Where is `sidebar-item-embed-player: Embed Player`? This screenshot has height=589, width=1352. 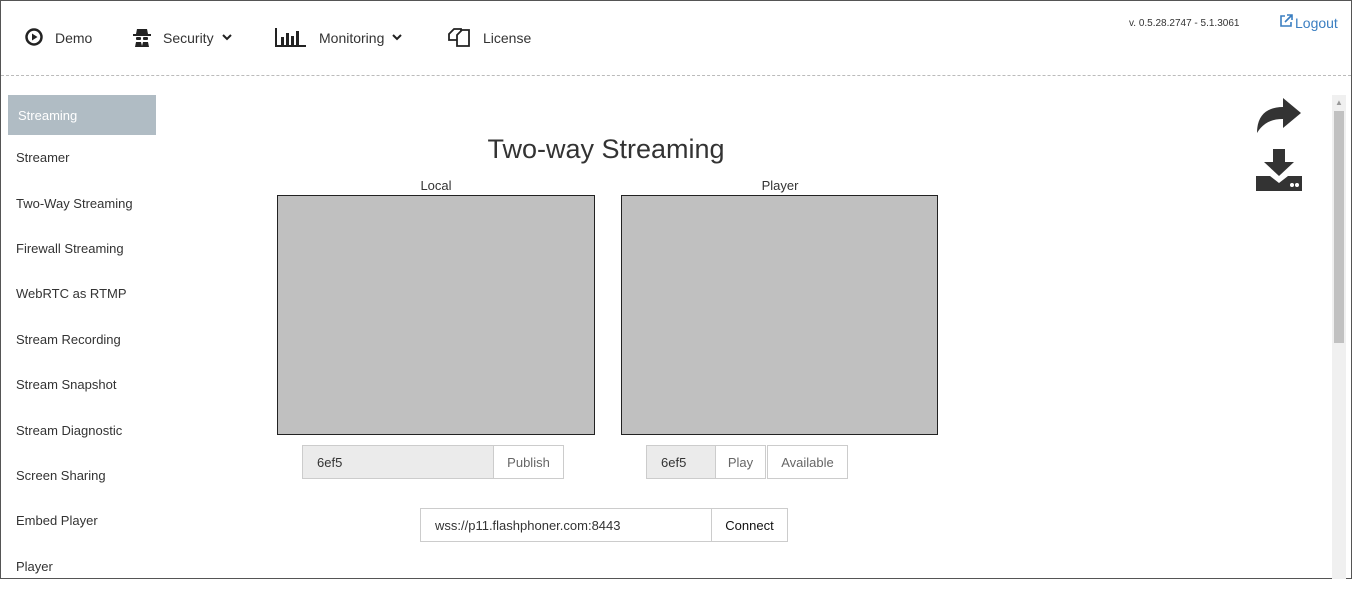
sidebar-item-embed-player: Embed Player is located at coordinates (82, 520).